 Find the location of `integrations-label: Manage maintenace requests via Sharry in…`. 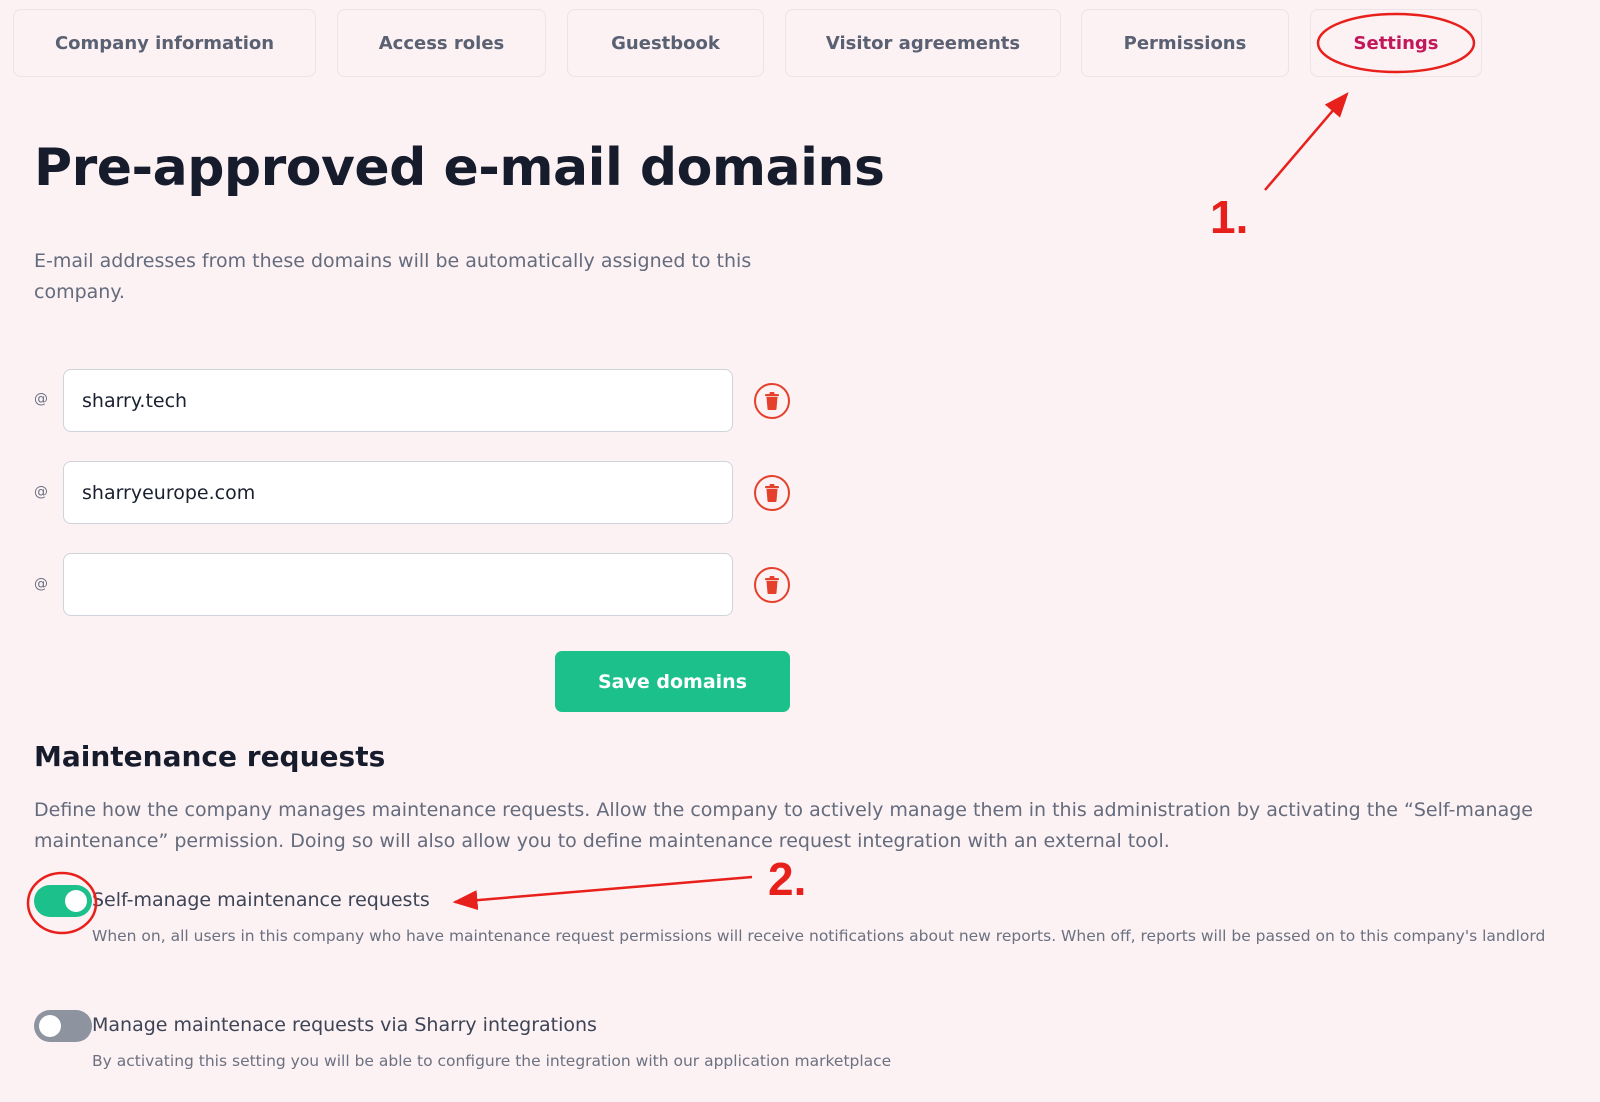

integrations-label: Manage maintenace requests via Sharry in… is located at coordinates (344, 1025).